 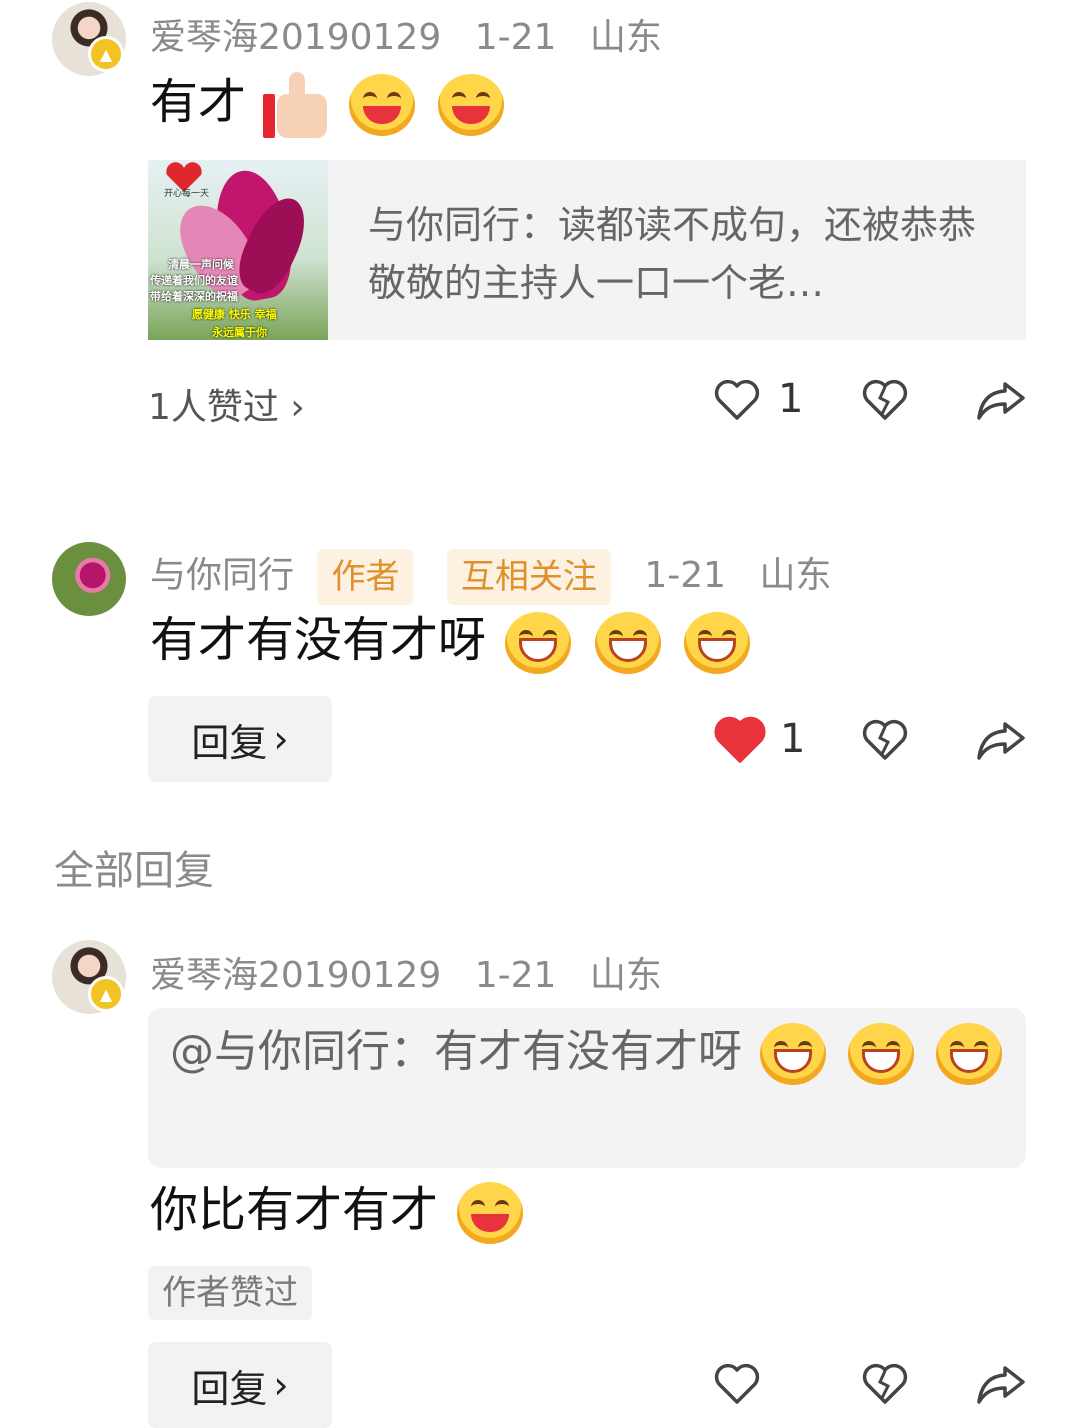 What do you see at coordinates (587, 1088) in the screenshot?
I see `quoted-comment: @与你同行：有才有没有才呀` at bounding box center [587, 1088].